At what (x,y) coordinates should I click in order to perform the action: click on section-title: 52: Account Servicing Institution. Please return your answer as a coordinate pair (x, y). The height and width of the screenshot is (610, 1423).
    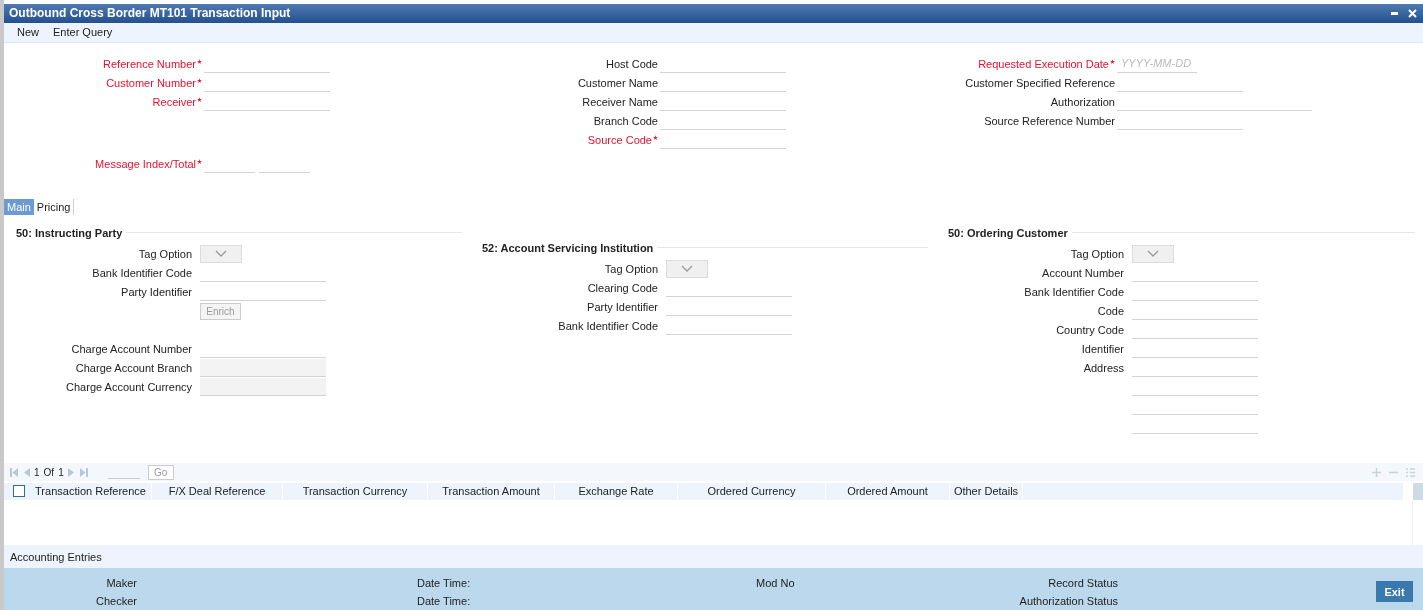
    Looking at the image, I should click on (568, 247).